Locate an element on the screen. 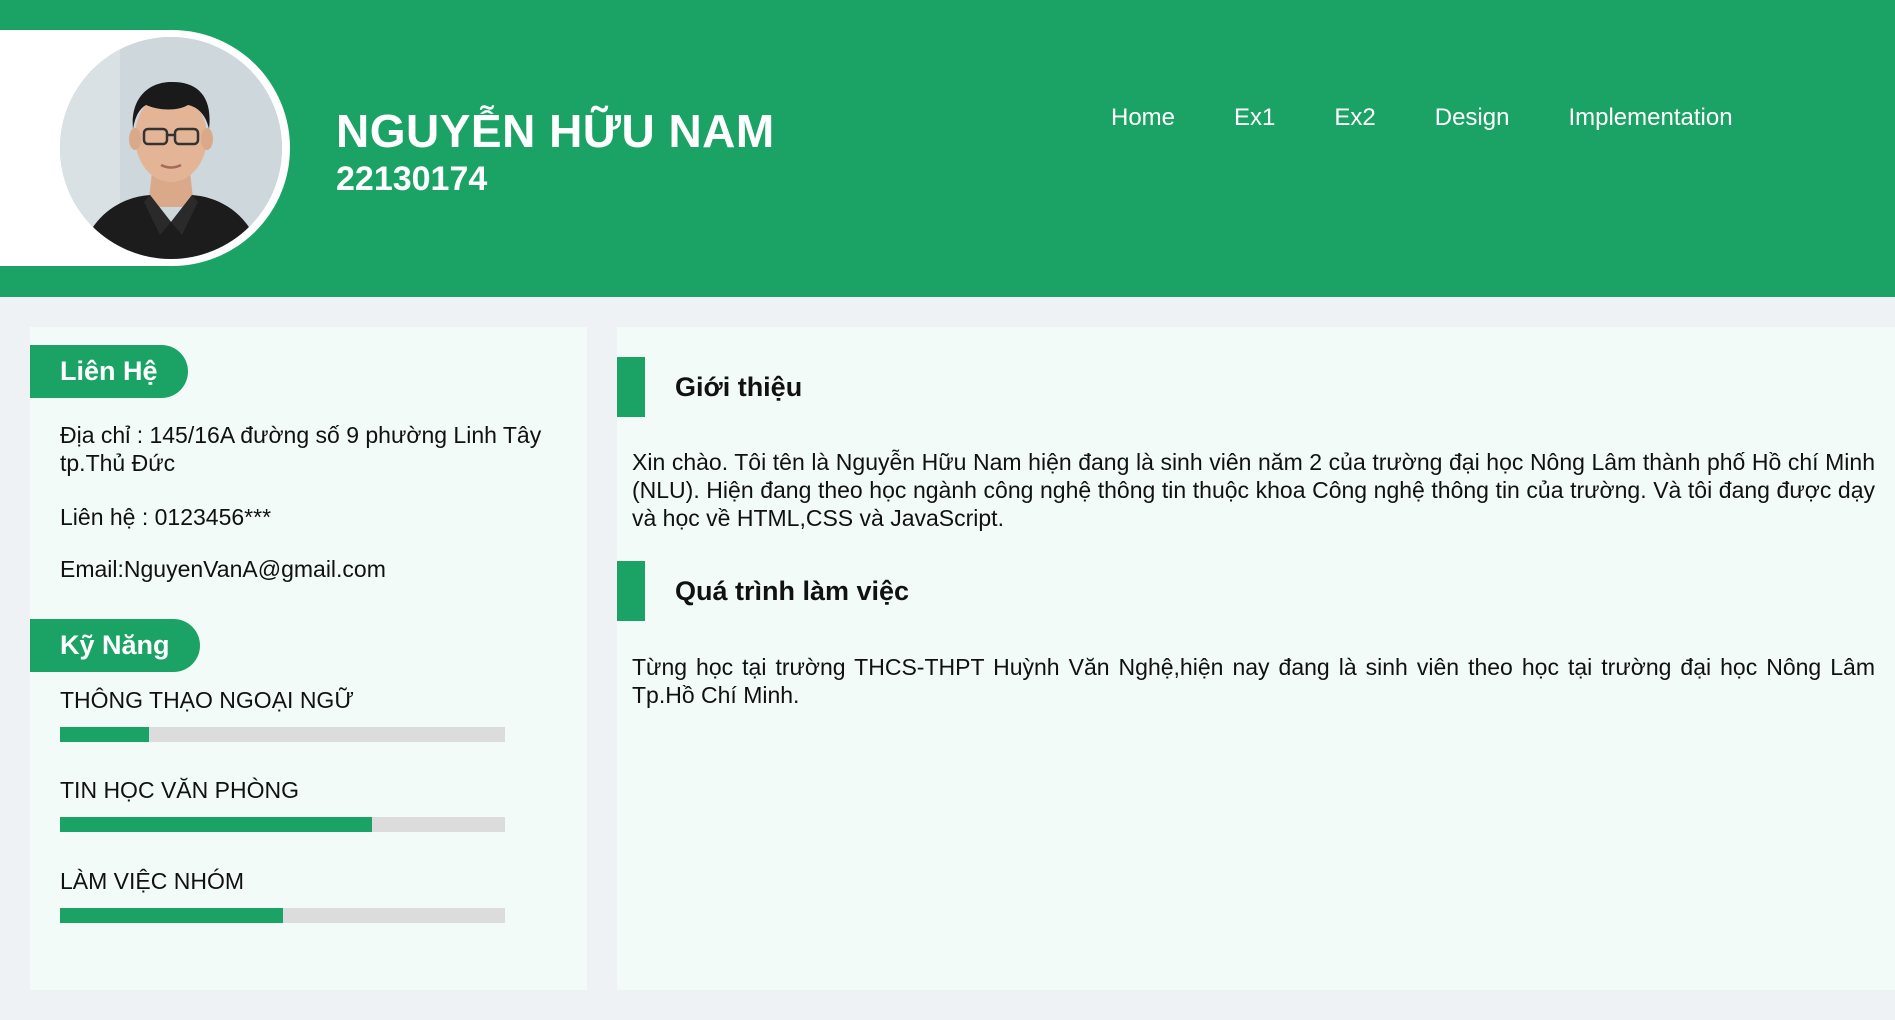 The height and width of the screenshot is (1020, 1895). nav-design: Design is located at coordinates (1472, 118).